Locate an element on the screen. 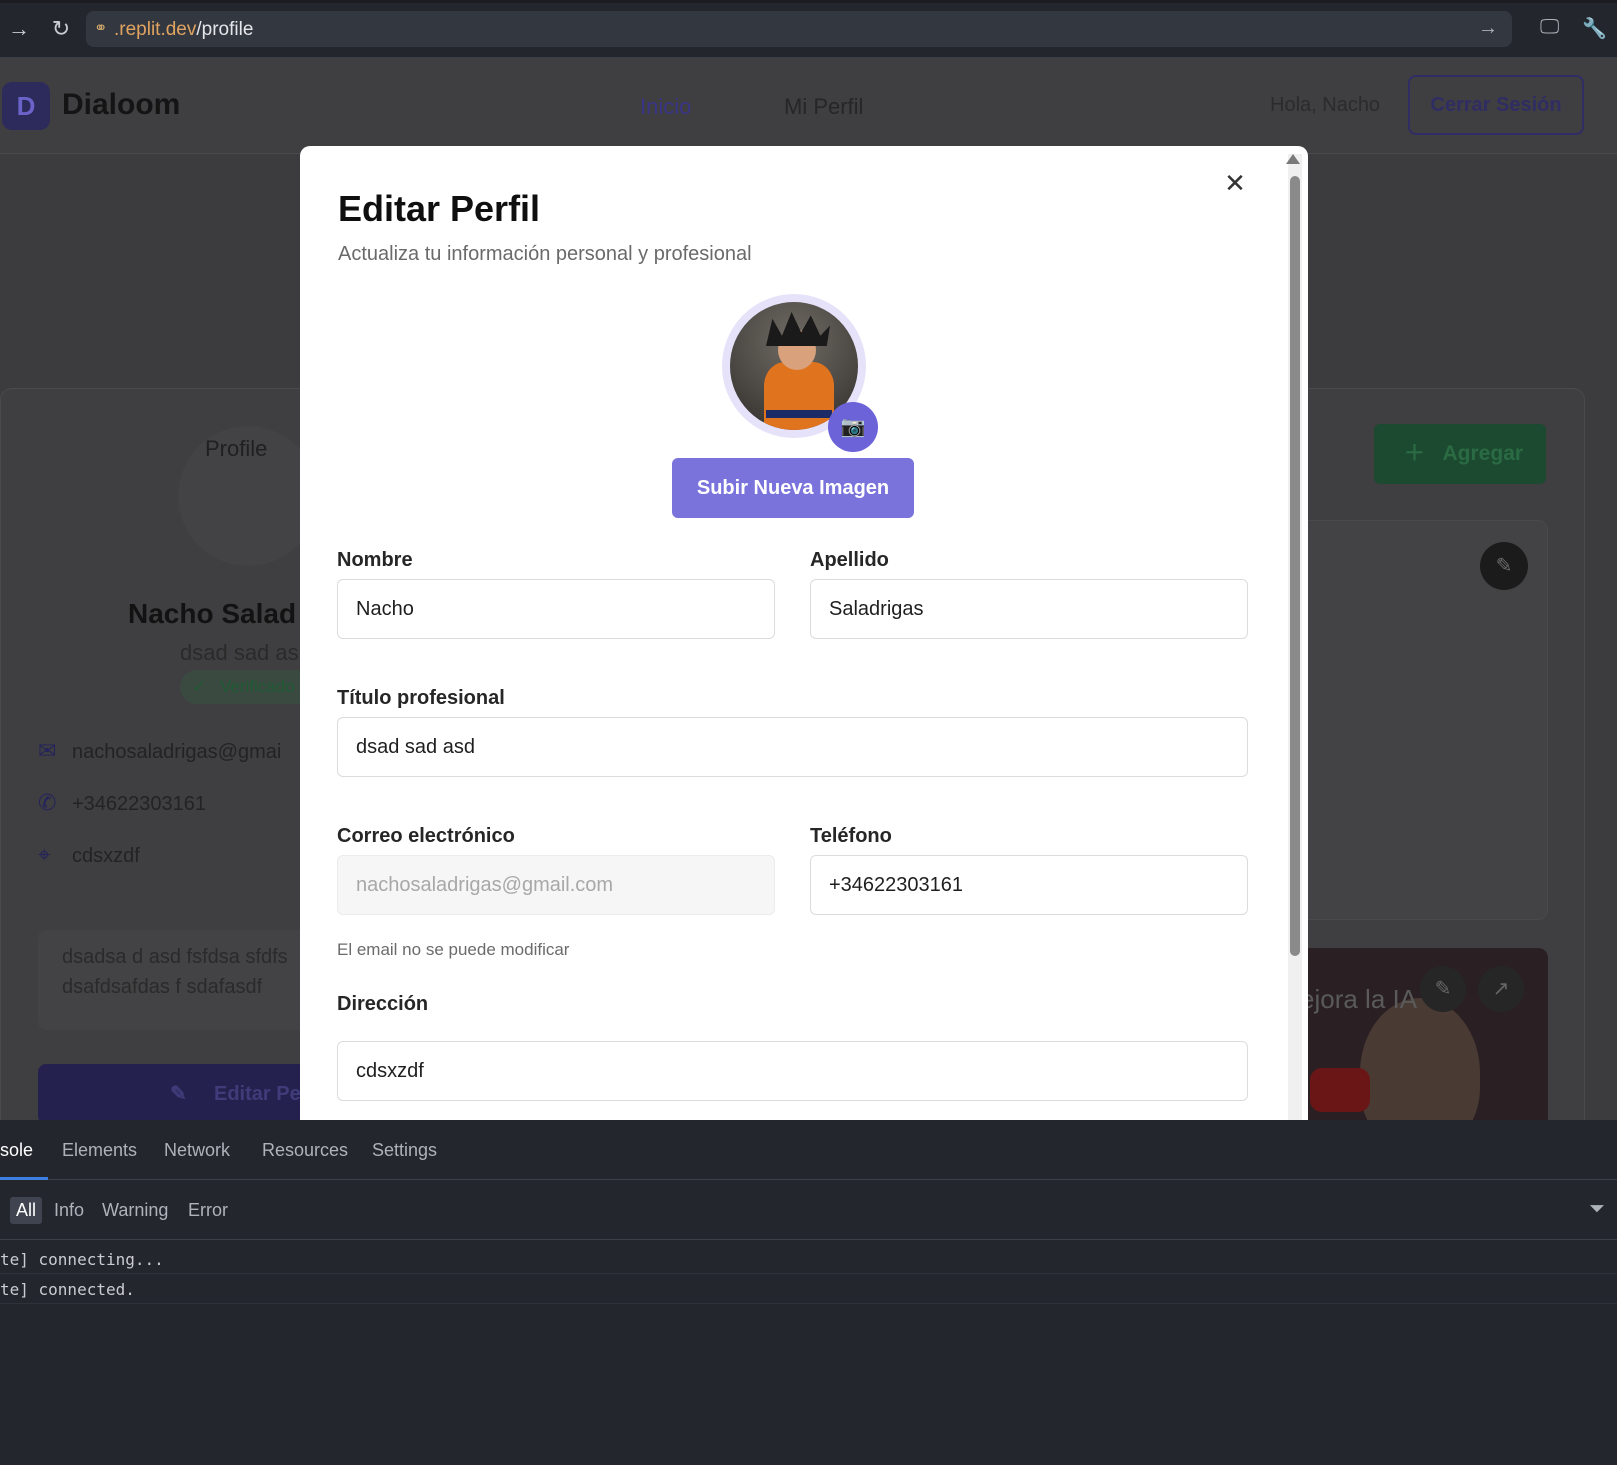 The width and height of the screenshot is (1617, 1465). video-title: ejora la IA is located at coordinates (1359, 999).